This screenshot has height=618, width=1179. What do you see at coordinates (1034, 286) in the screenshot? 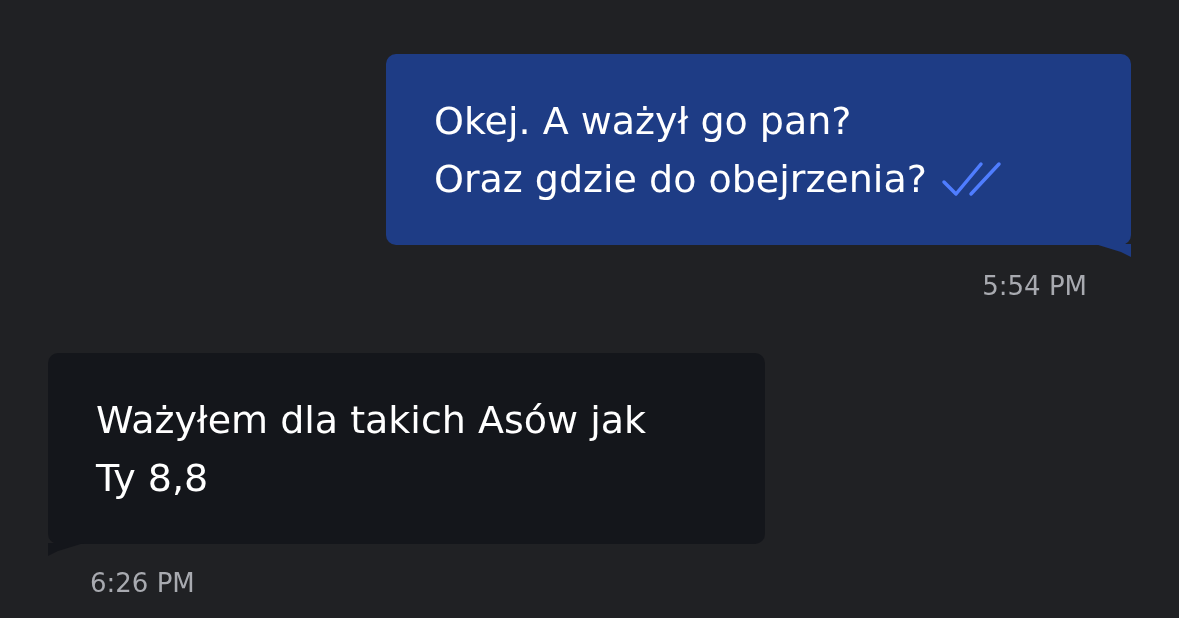
I see `timestamp: 5:54 PM` at bounding box center [1034, 286].